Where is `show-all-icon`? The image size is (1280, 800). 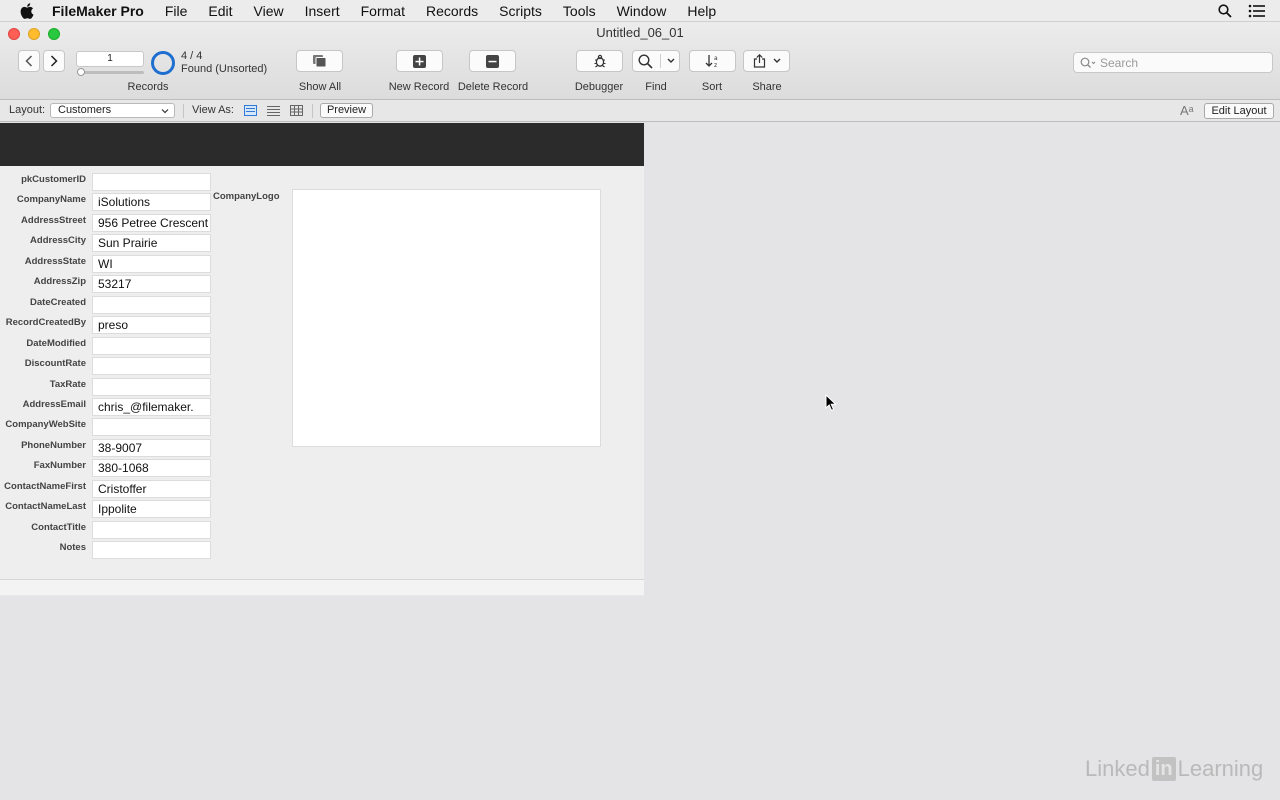 show-all-icon is located at coordinates (319, 61).